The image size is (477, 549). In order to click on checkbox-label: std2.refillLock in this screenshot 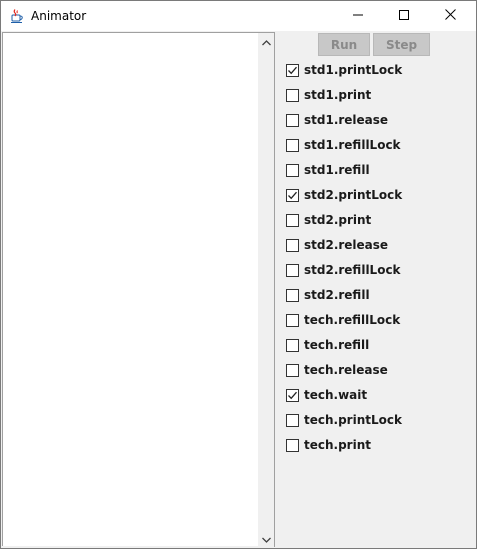, I will do `click(352, 270)`.